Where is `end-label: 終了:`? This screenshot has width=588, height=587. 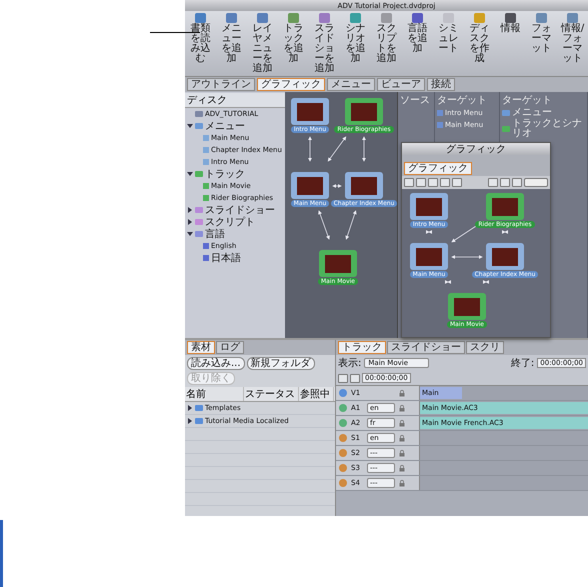
end-label: 終了: is located at coordinates (522, 363).